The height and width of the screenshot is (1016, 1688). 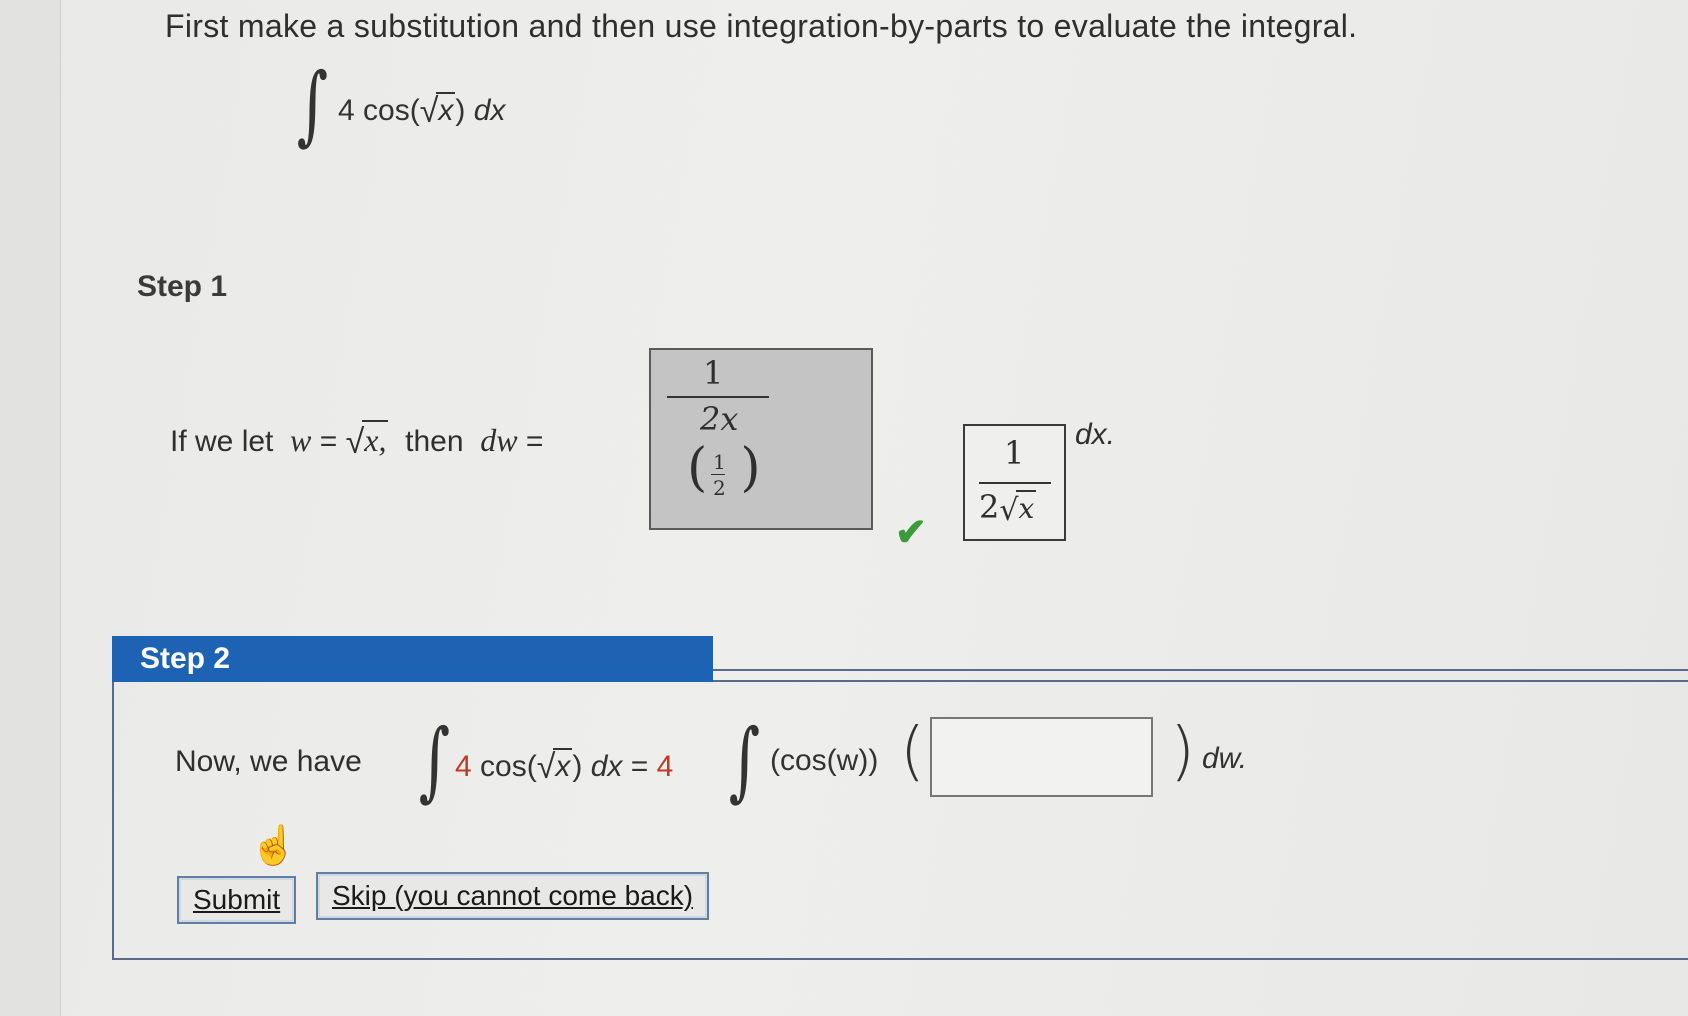 I want to click on close-paren-icon: ), so click(x=1182, y=752).